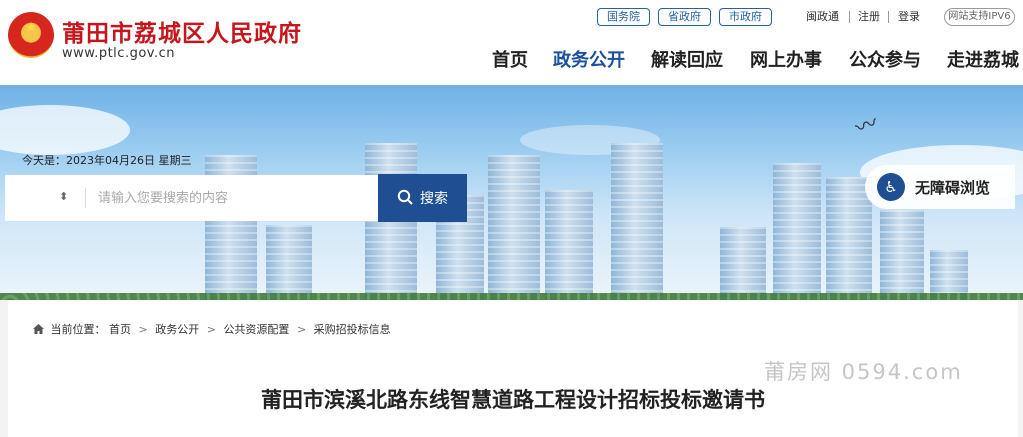 The image size is (1023, 437). I want to click on search-button: 搜索, so click(422, 198).